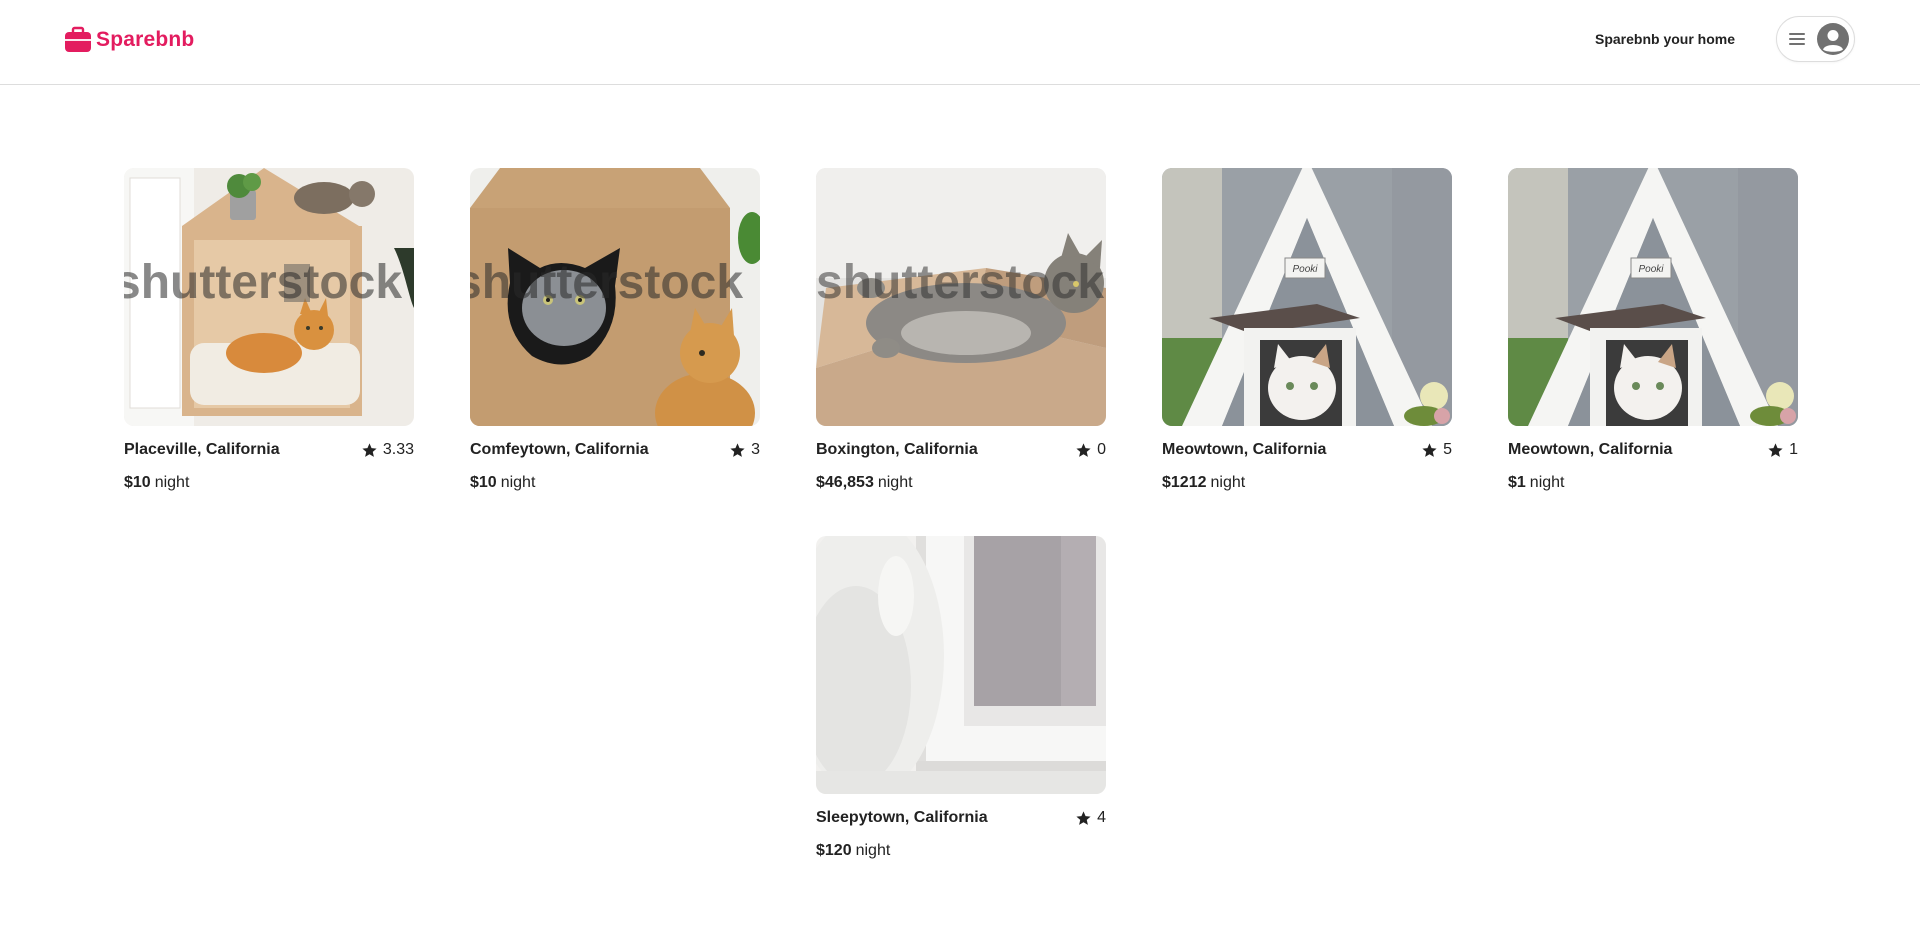  I want to click on listing-card: Pooki Meowtown, California 5 $1212 night, so click(1307, 330).